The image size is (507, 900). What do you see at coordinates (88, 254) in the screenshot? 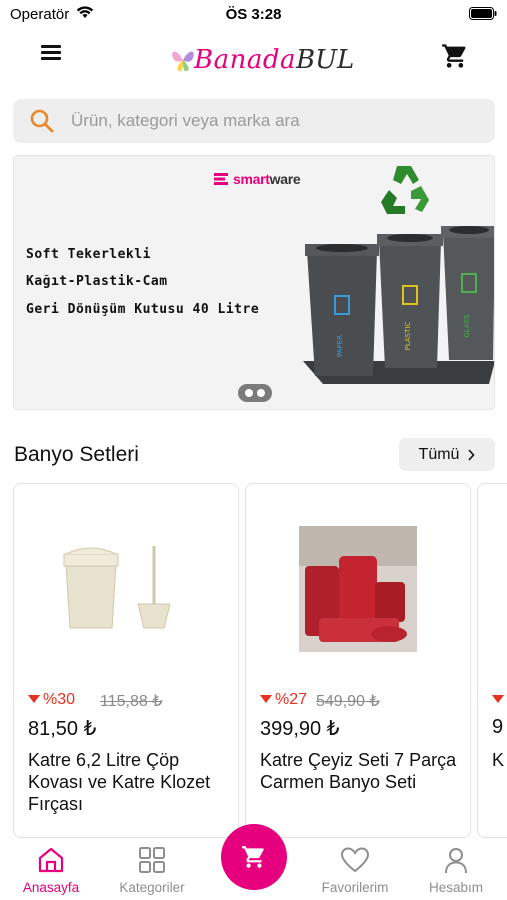
I see `banner-text-line-1: Soft Tekerlekli` at bounding box center [88, 254].